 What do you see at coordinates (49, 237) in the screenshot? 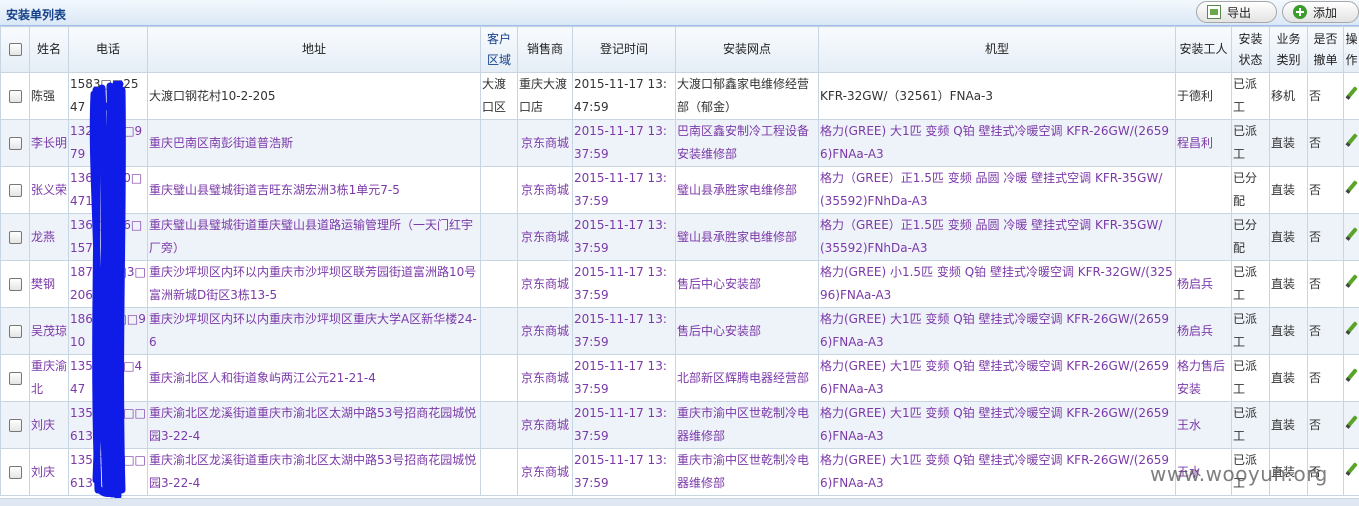
I see `cell-name: 龙燕` at bounding box center [49, 237].